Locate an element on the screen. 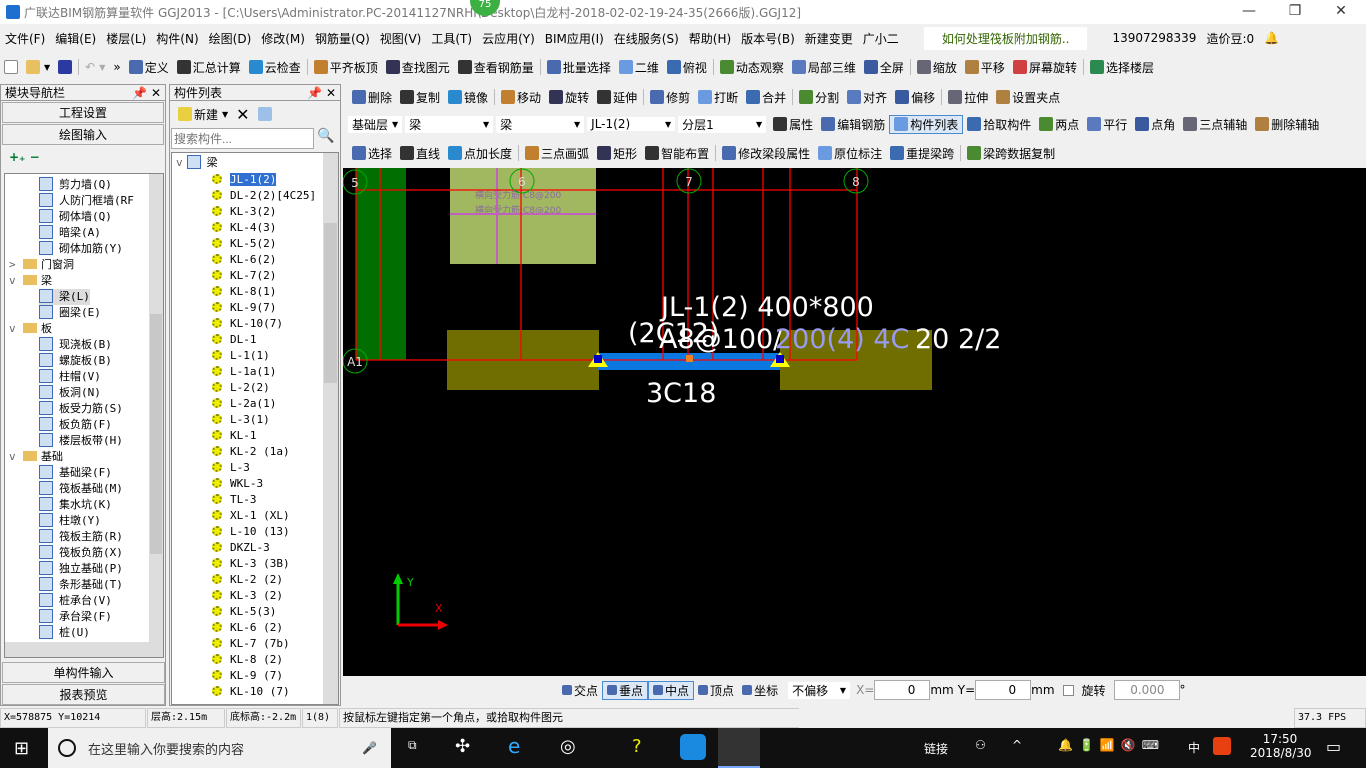 The width and height of the screenshot is (1366, 768). menu-item: 钢筋量(Q) is located at coordinates (342, 38).